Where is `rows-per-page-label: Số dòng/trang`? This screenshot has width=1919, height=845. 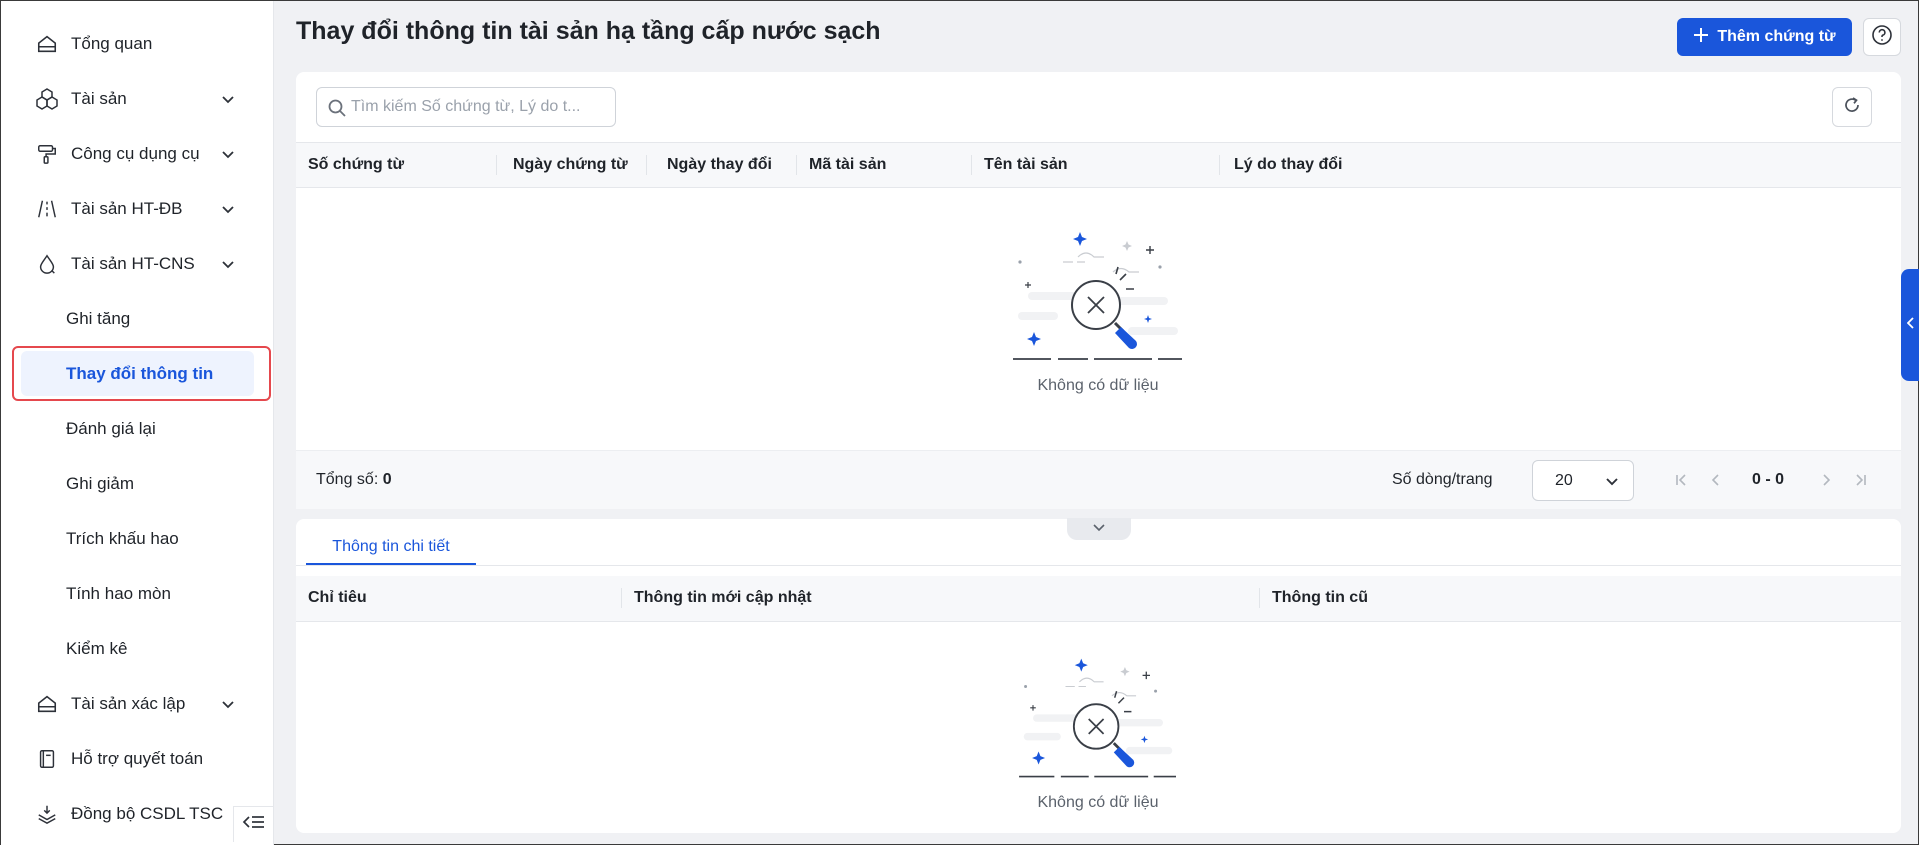 rows-per-page-label: Số dòng/trang is located at coordinates (1442, 479).